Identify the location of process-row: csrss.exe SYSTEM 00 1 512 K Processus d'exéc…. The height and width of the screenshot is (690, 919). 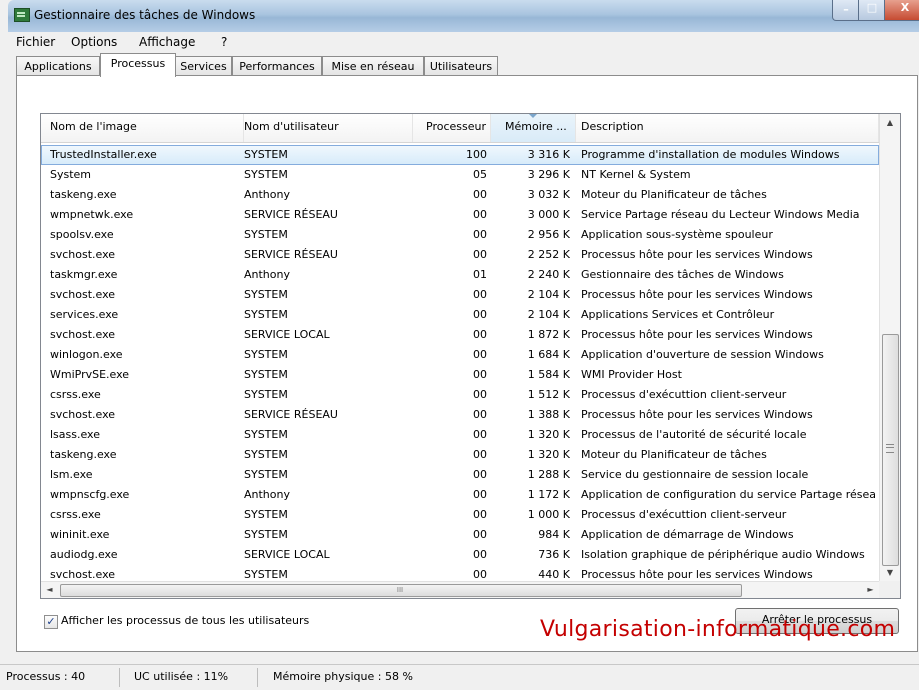
(460, 395).